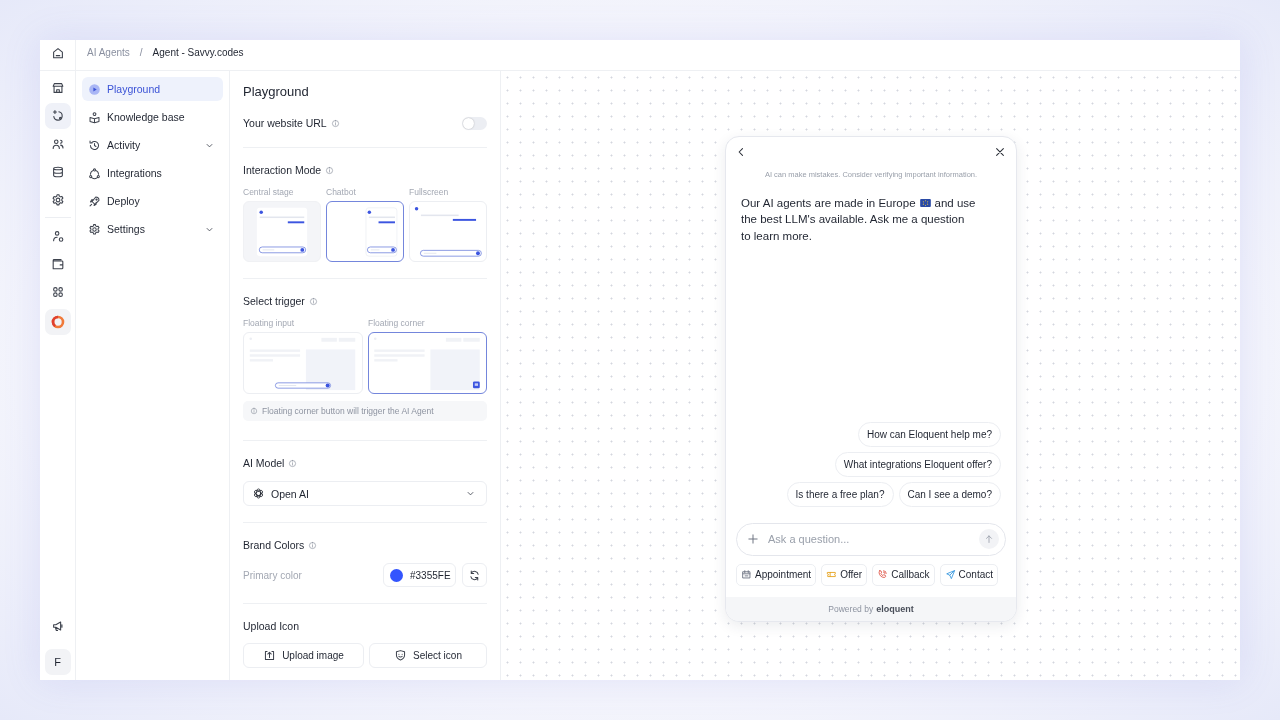 This screenshot has height=720, width=1280. What do you see at coordinates (955, 203) in the screenshot?
I see `message-text: and use` at bounding box center [955, 203].